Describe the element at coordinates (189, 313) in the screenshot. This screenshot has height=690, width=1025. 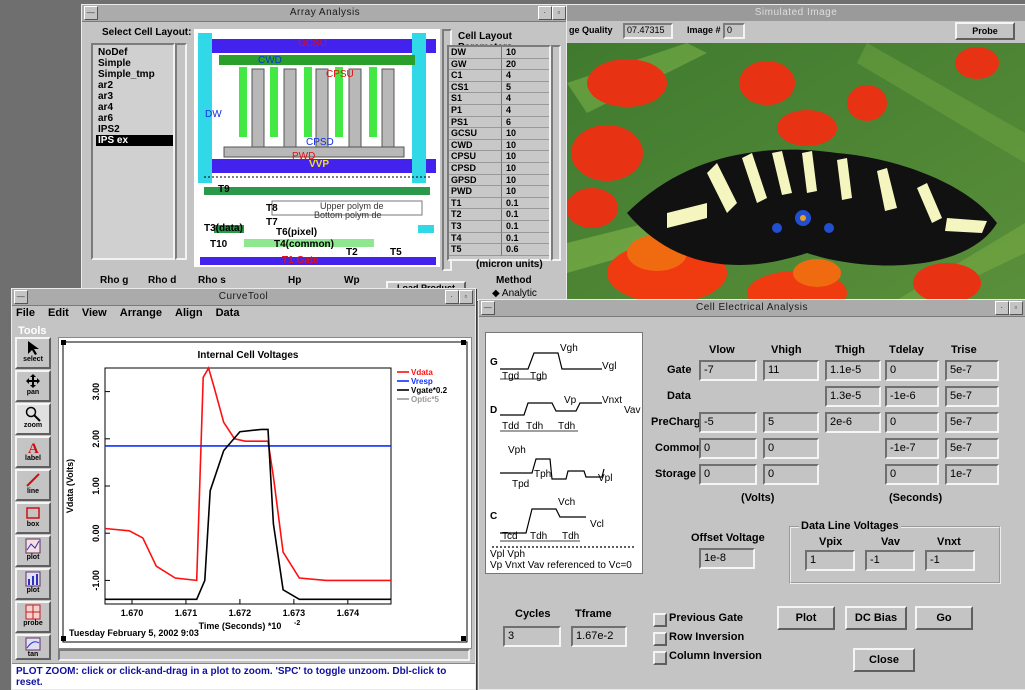
I see `menu-align: Align` at that location.